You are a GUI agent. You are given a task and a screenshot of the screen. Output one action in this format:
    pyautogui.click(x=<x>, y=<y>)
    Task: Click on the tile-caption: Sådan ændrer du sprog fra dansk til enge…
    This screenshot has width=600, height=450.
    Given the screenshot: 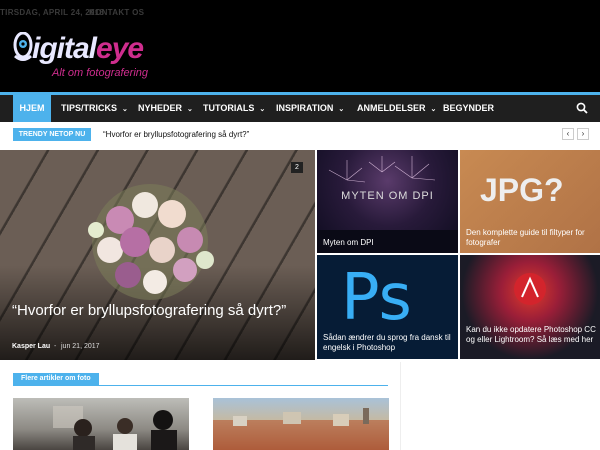 What is the action you would take?
    pyautogui.click(x=388, y=343)
    